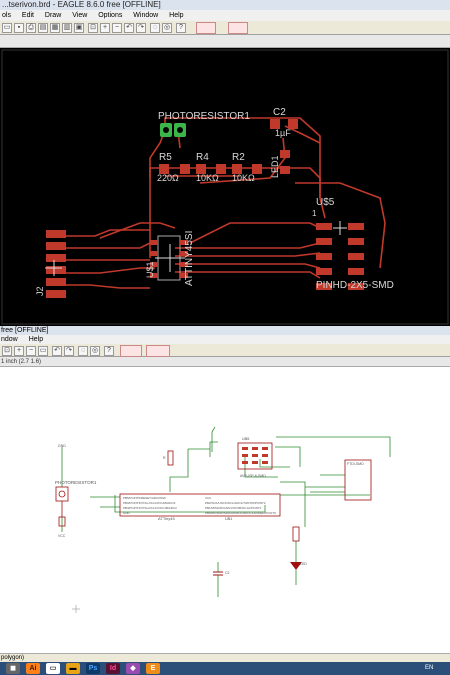 The image size is (450, 675). Describe the element at coordinates (43, 351) in the screenshot. I see `zoom-select-icon: ▭` at that location.